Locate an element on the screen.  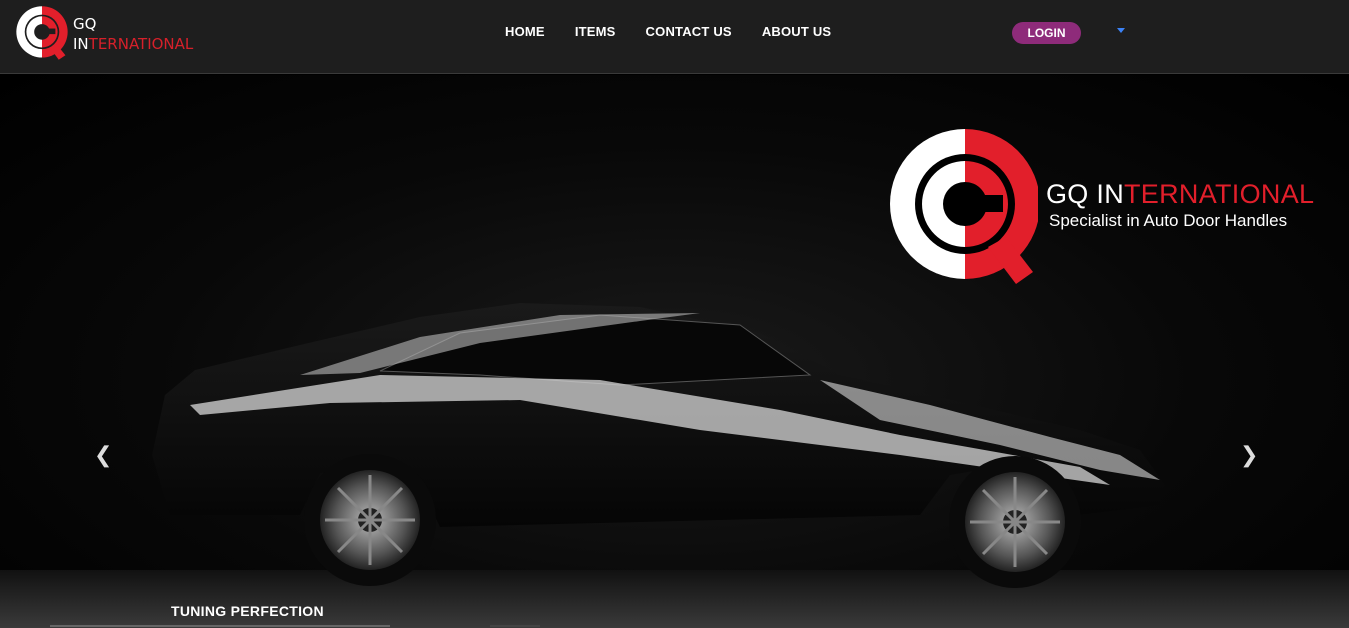
chevron-right-icon: ❯ is located at coordinates (1249, 455).